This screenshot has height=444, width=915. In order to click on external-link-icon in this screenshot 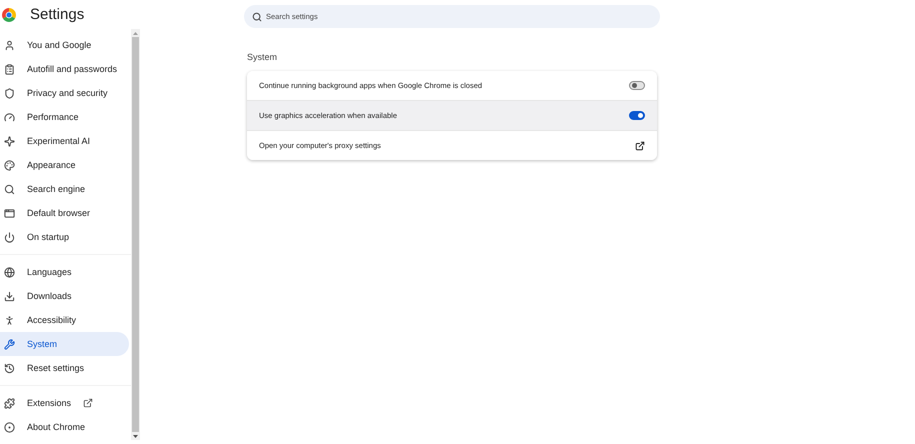, I will do `click(640, 145)`.